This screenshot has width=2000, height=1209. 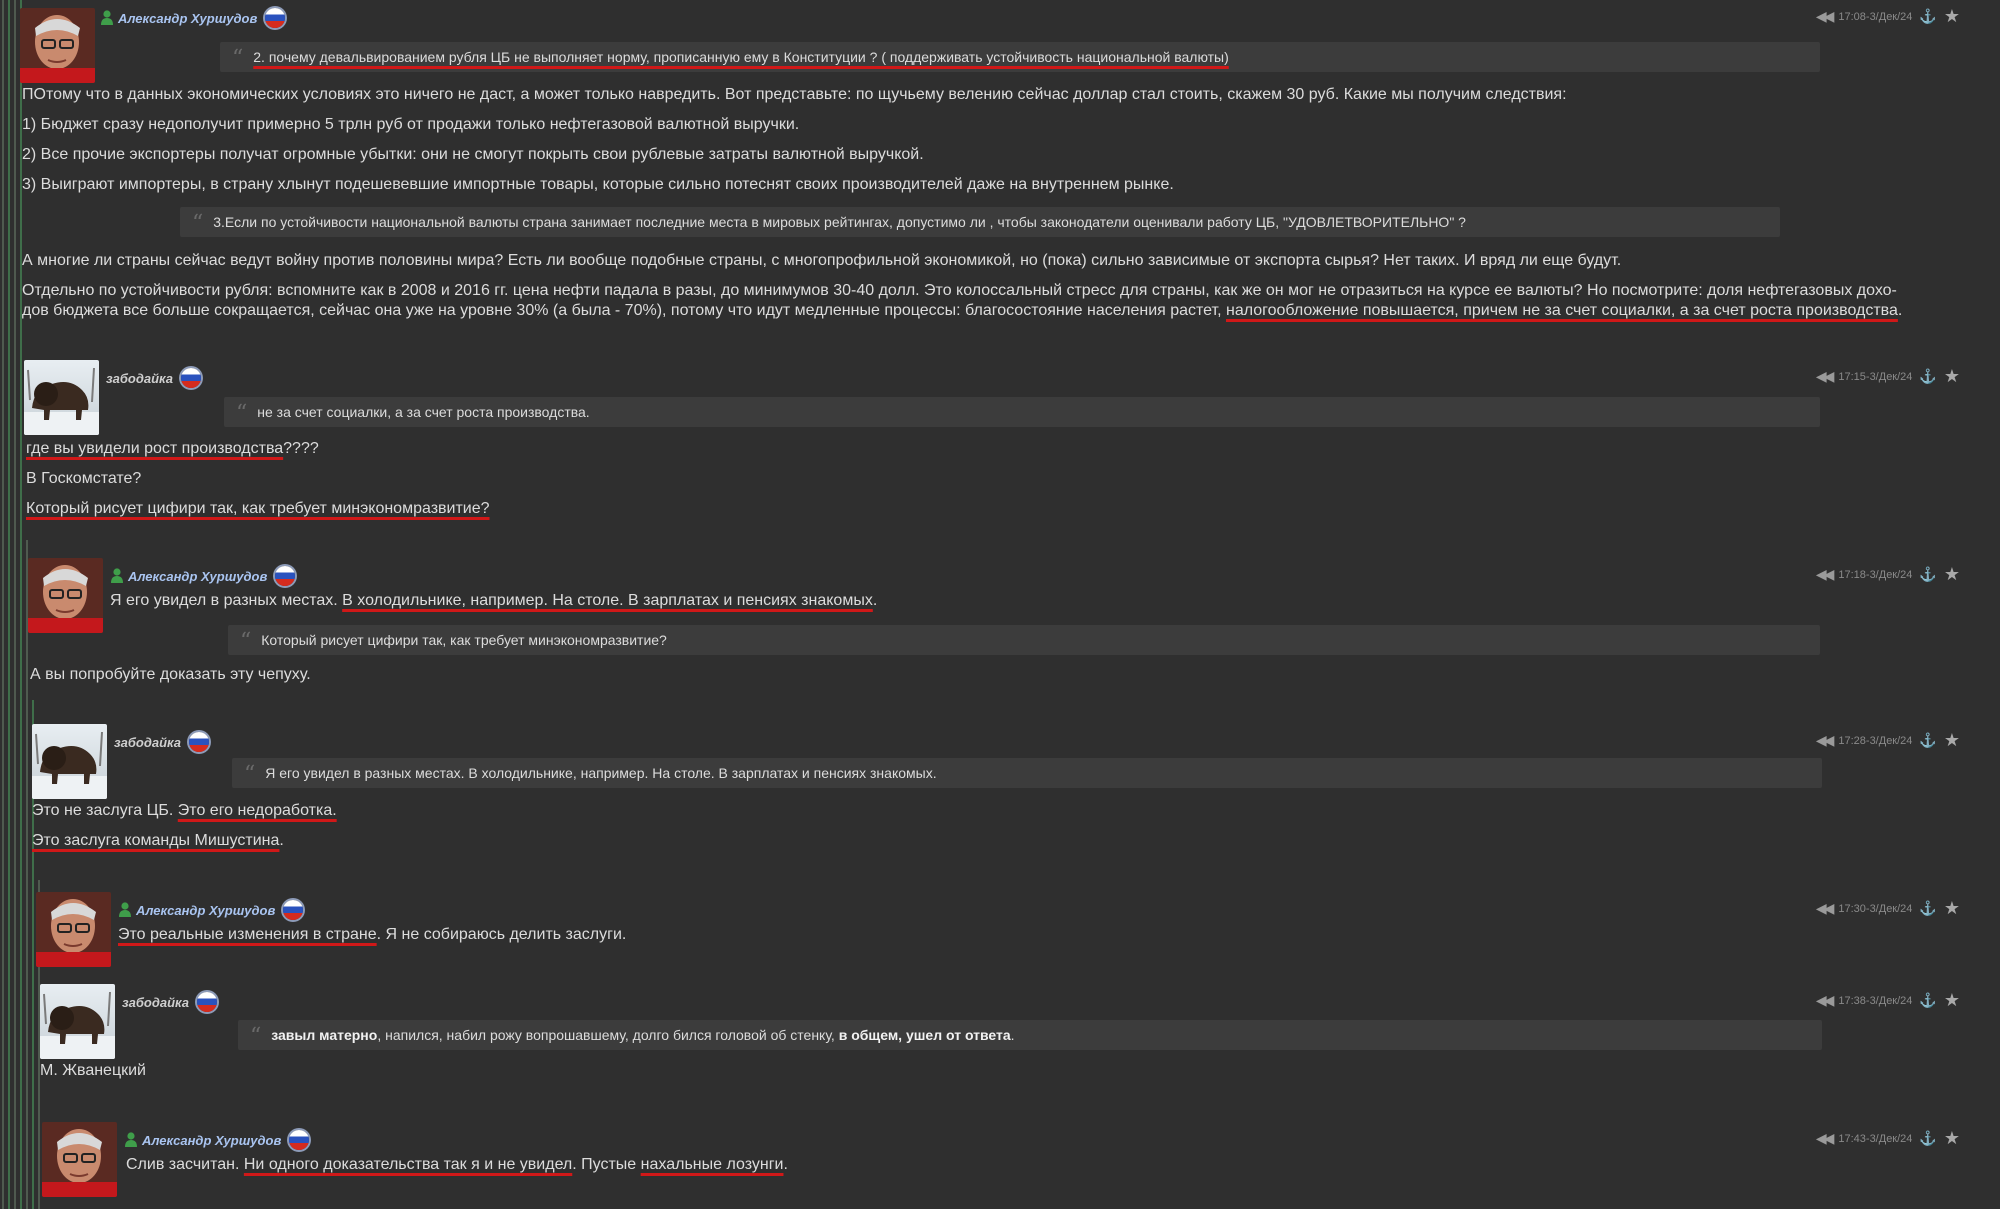 I want to click on comment-text-part: . Я не собираюсь делить заслуги., so click(x=501, y=934).